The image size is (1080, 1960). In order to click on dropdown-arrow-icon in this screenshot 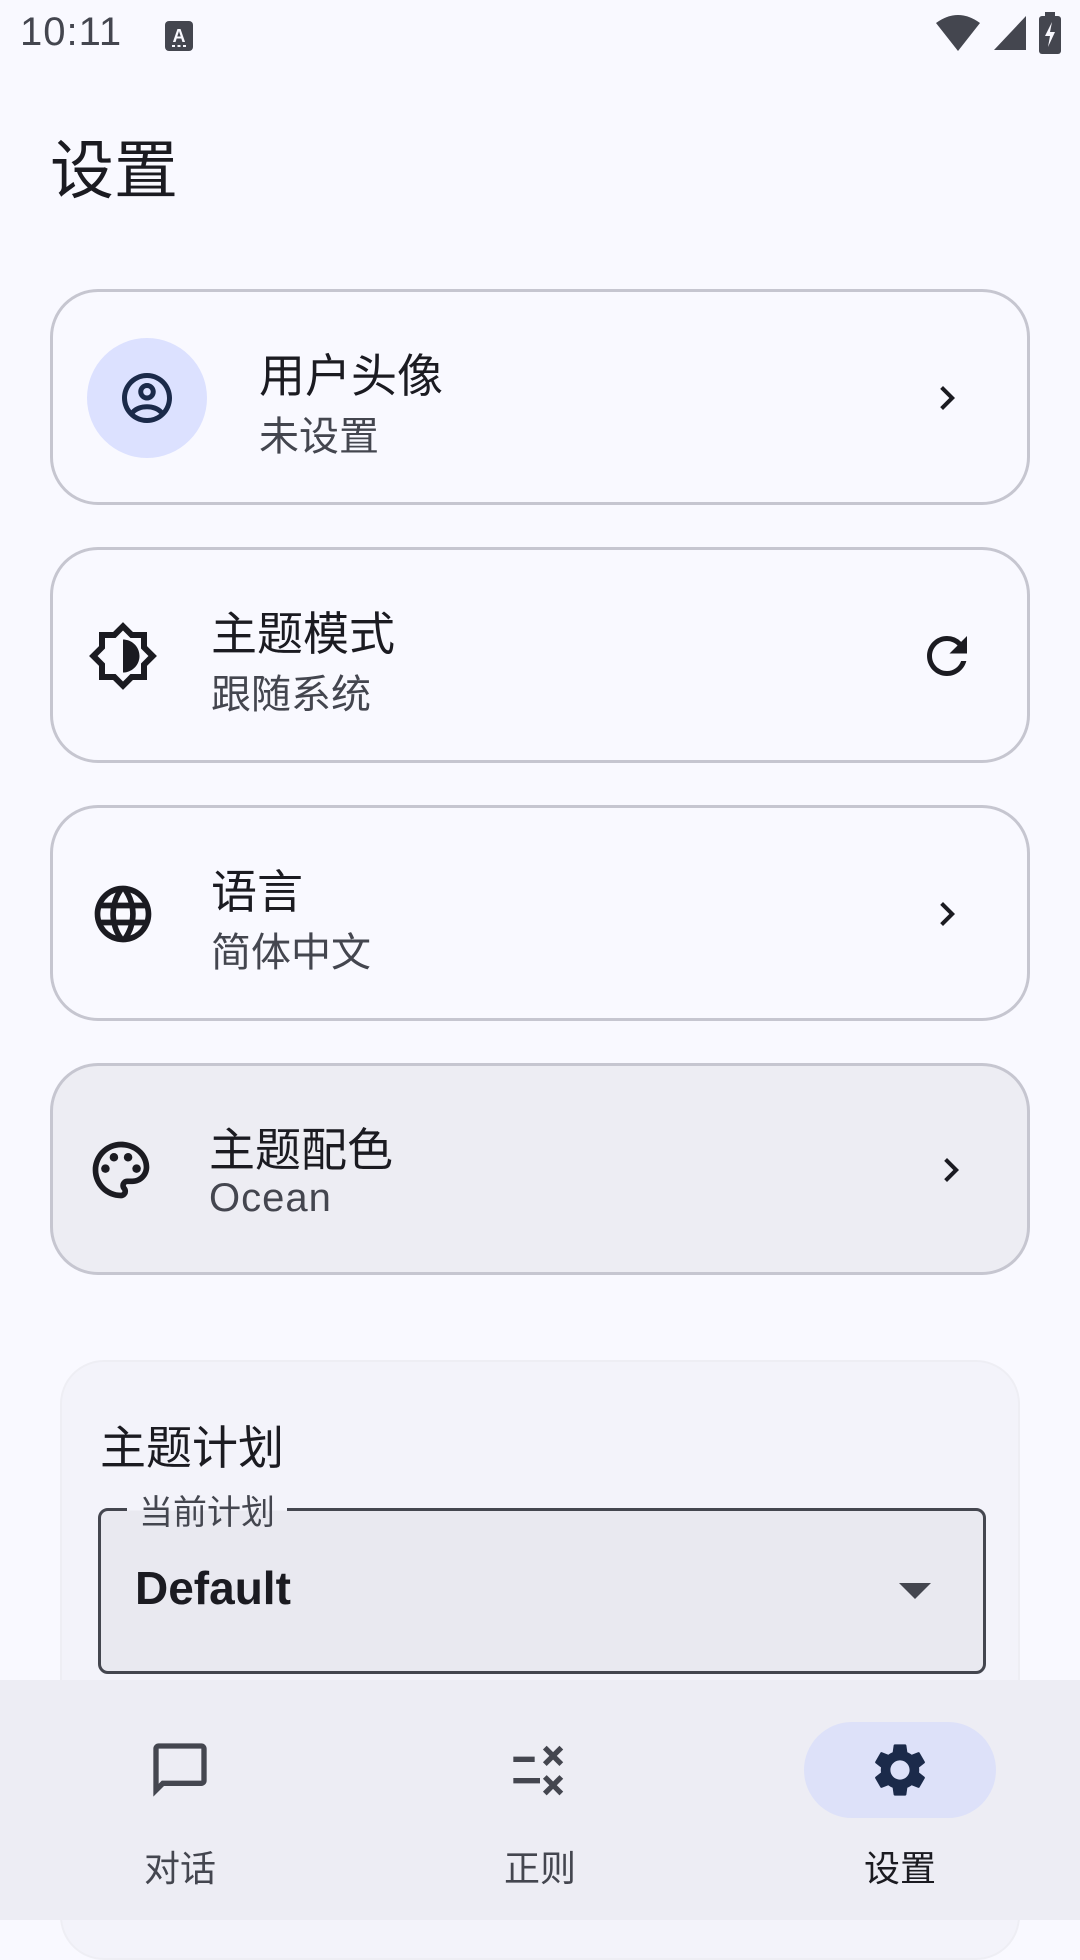, I will do `click(915, 1591)`.